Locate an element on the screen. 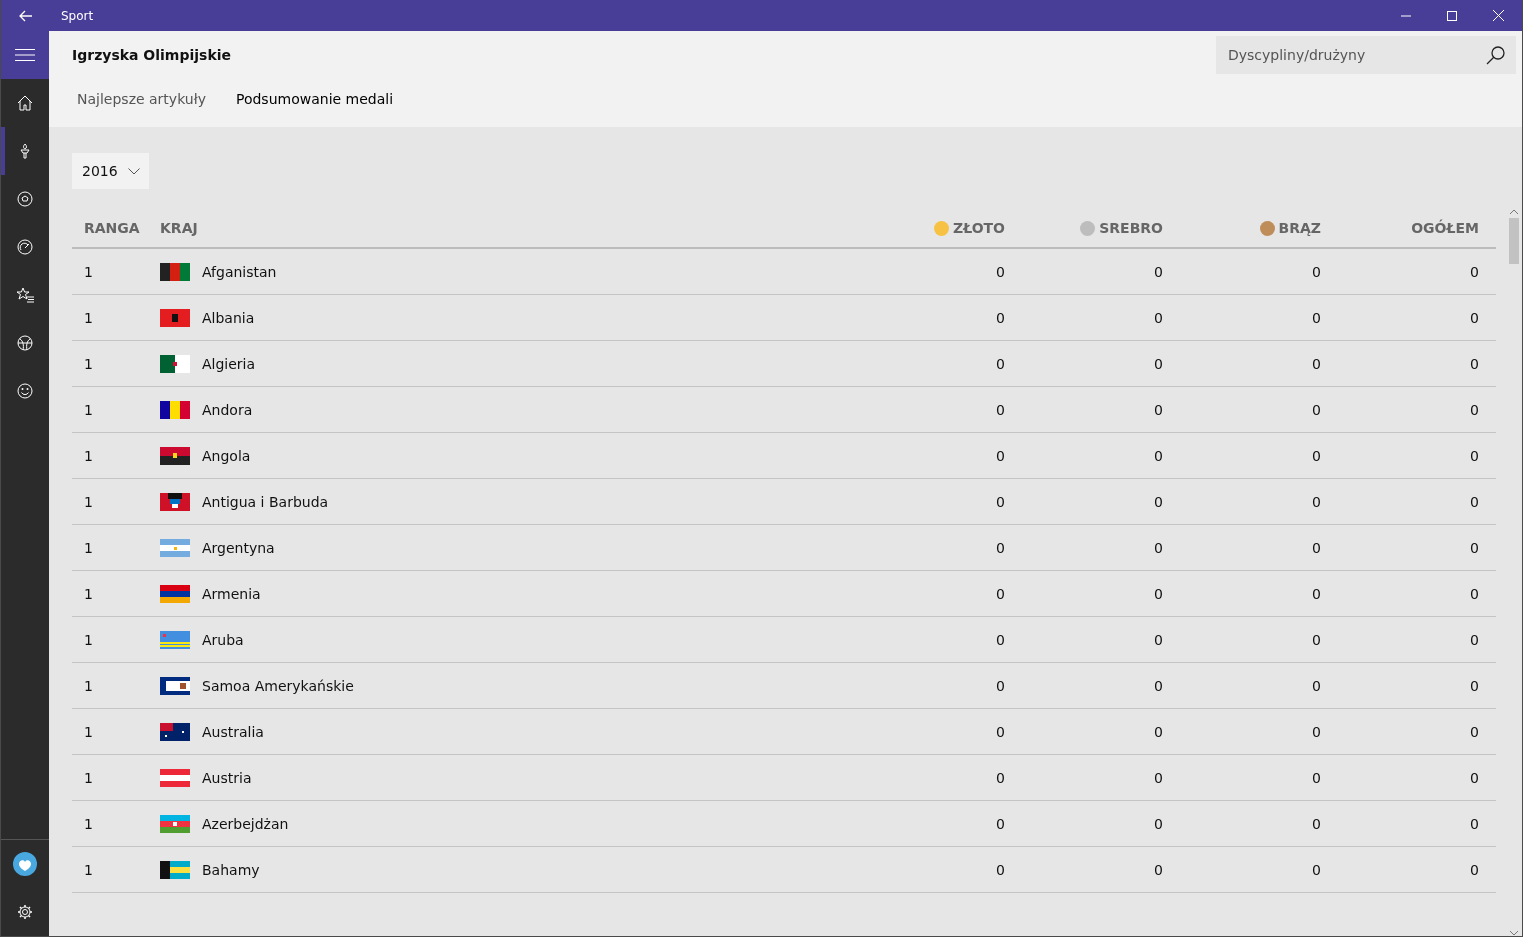 This screenshot has height=937, width=1523. country-name: Angola is located at coordinates (226, 455).